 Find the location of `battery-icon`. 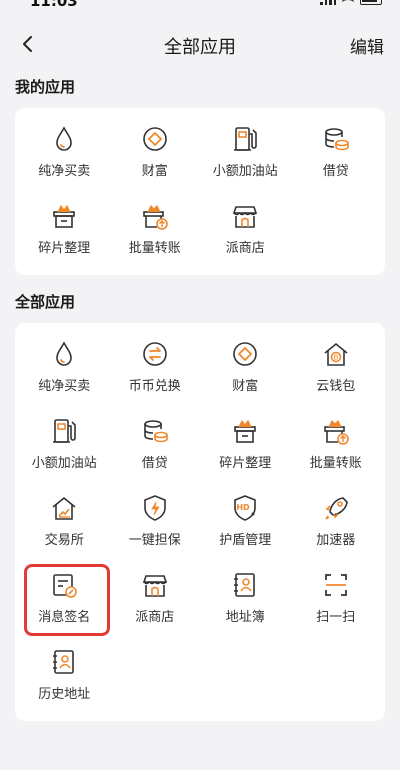

battery-icon is located at coordinates (371, 2).